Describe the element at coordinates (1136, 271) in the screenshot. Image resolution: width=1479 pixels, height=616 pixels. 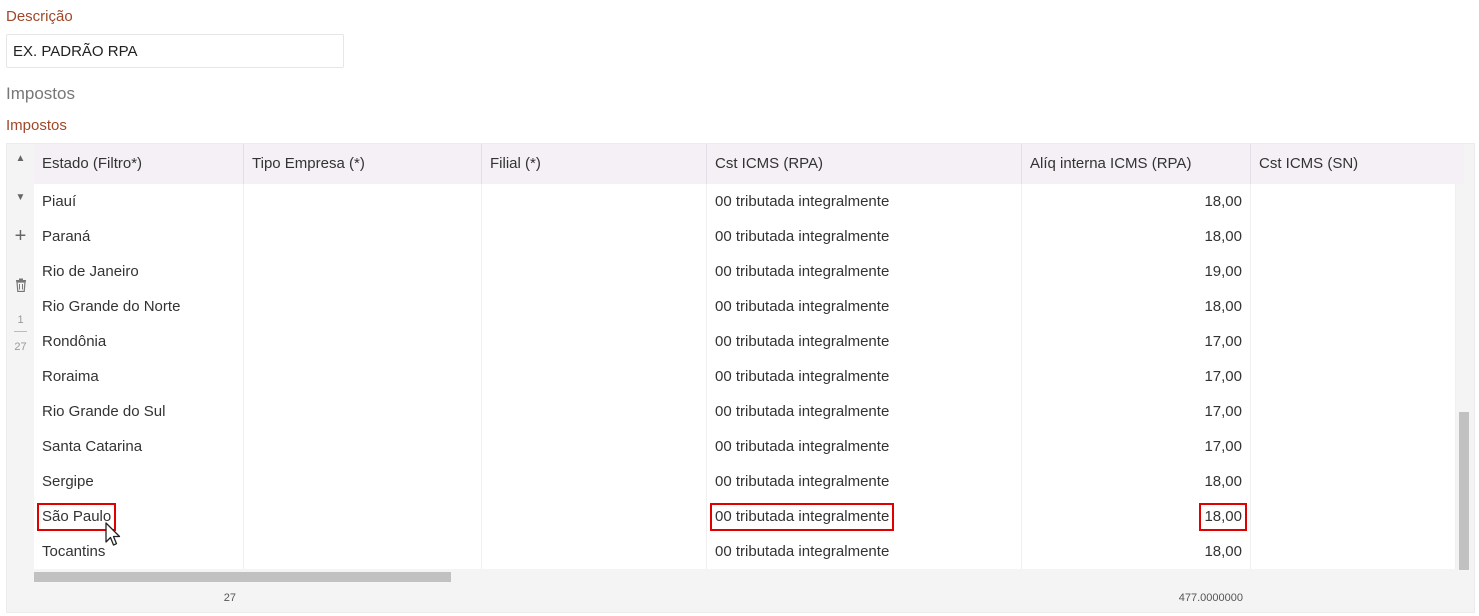
I see `cell-aliq: 19,00` at that location.